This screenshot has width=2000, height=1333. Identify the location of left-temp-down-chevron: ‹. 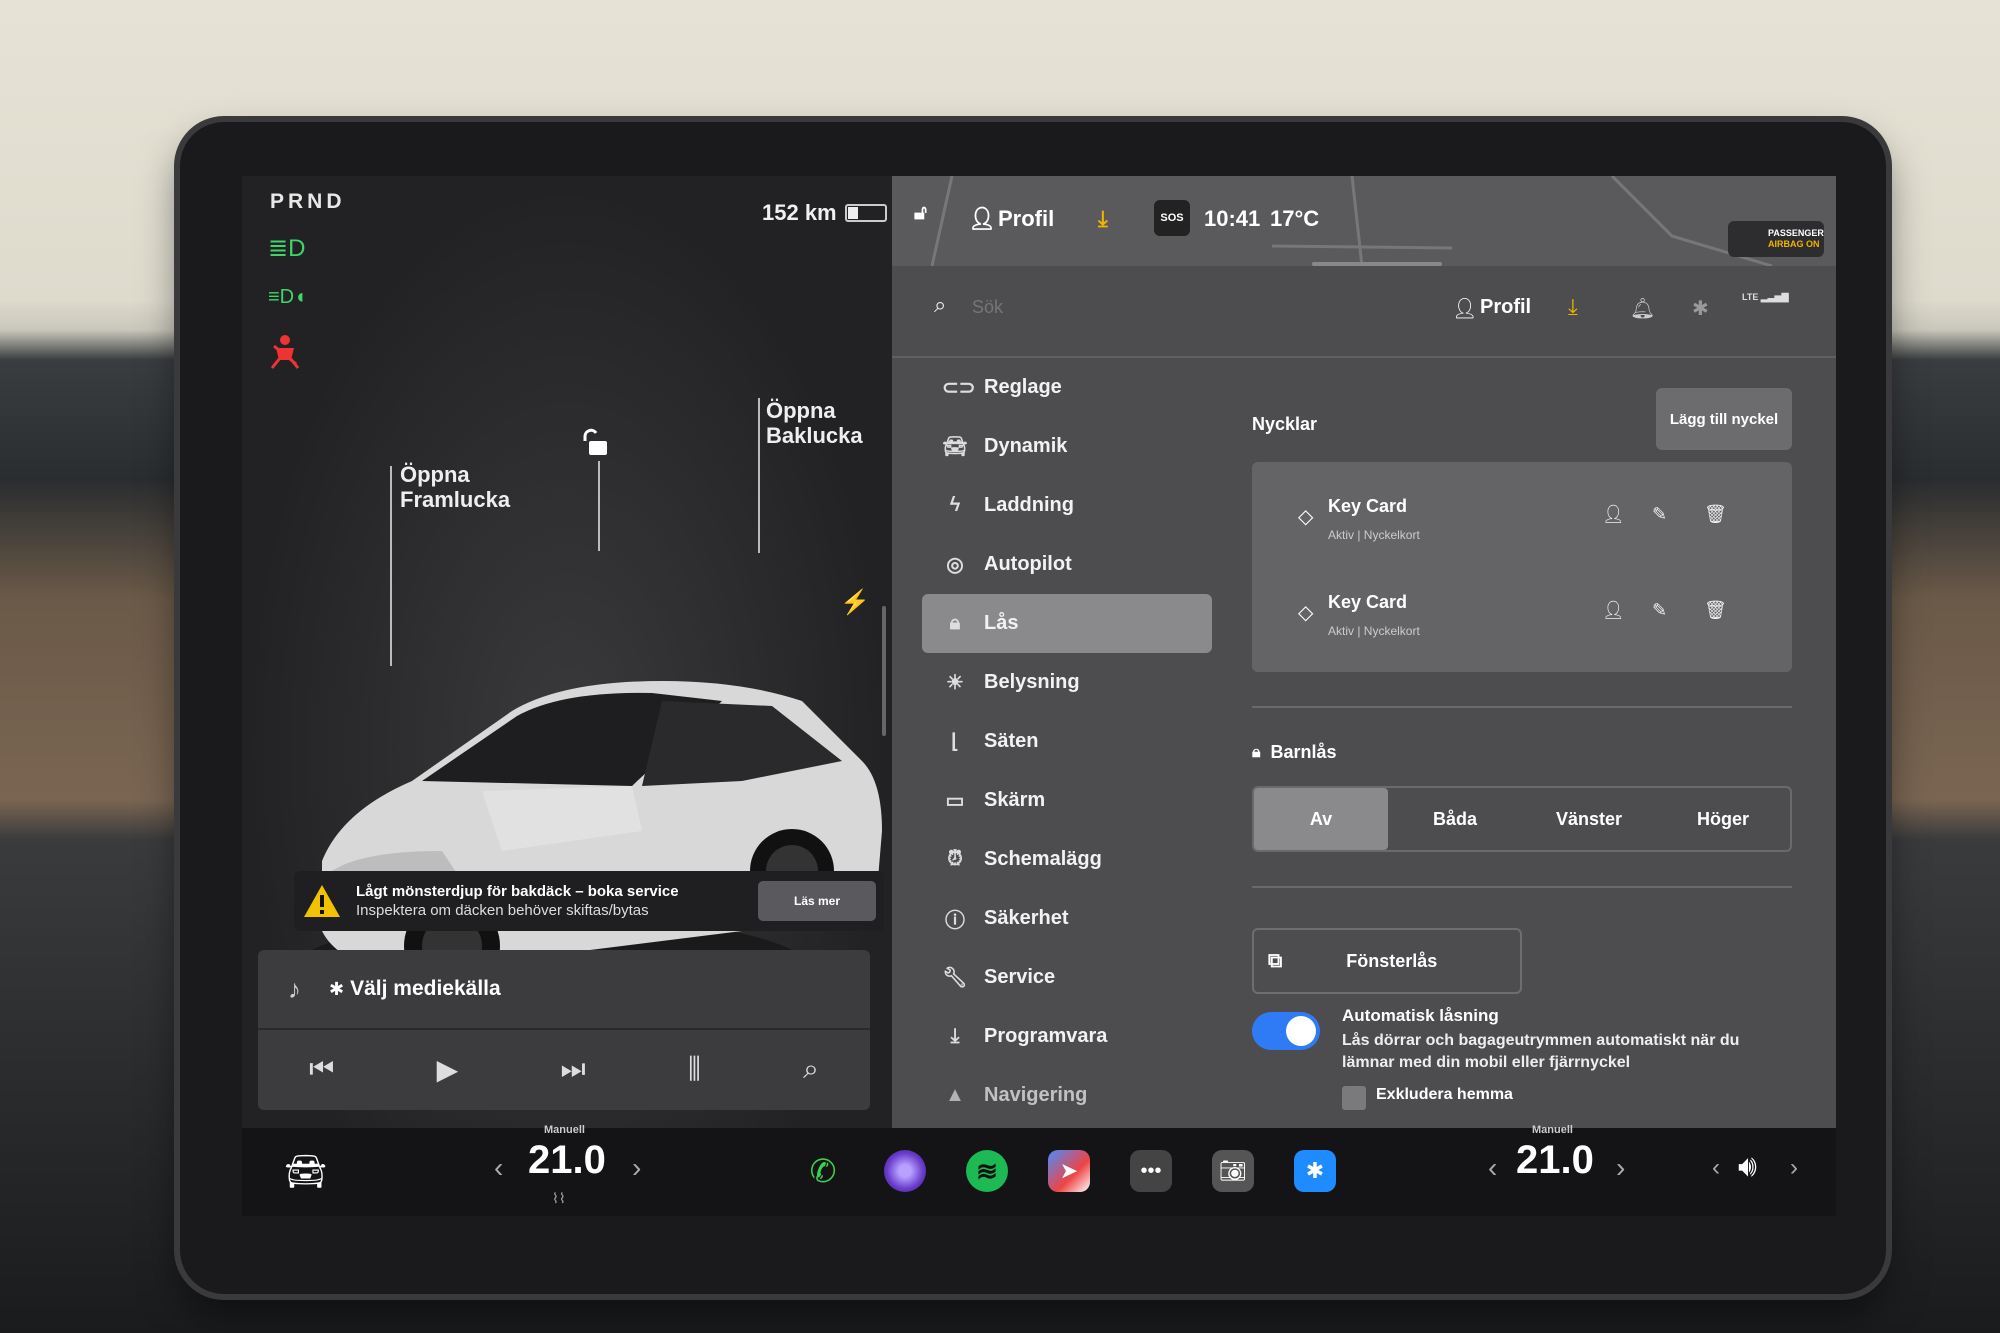
(498, 1168).